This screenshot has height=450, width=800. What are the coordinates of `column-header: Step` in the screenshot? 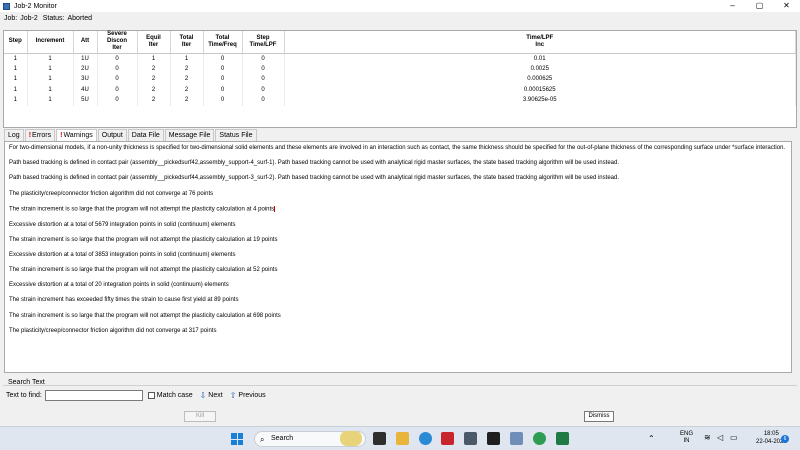 It's located at (16, 42).